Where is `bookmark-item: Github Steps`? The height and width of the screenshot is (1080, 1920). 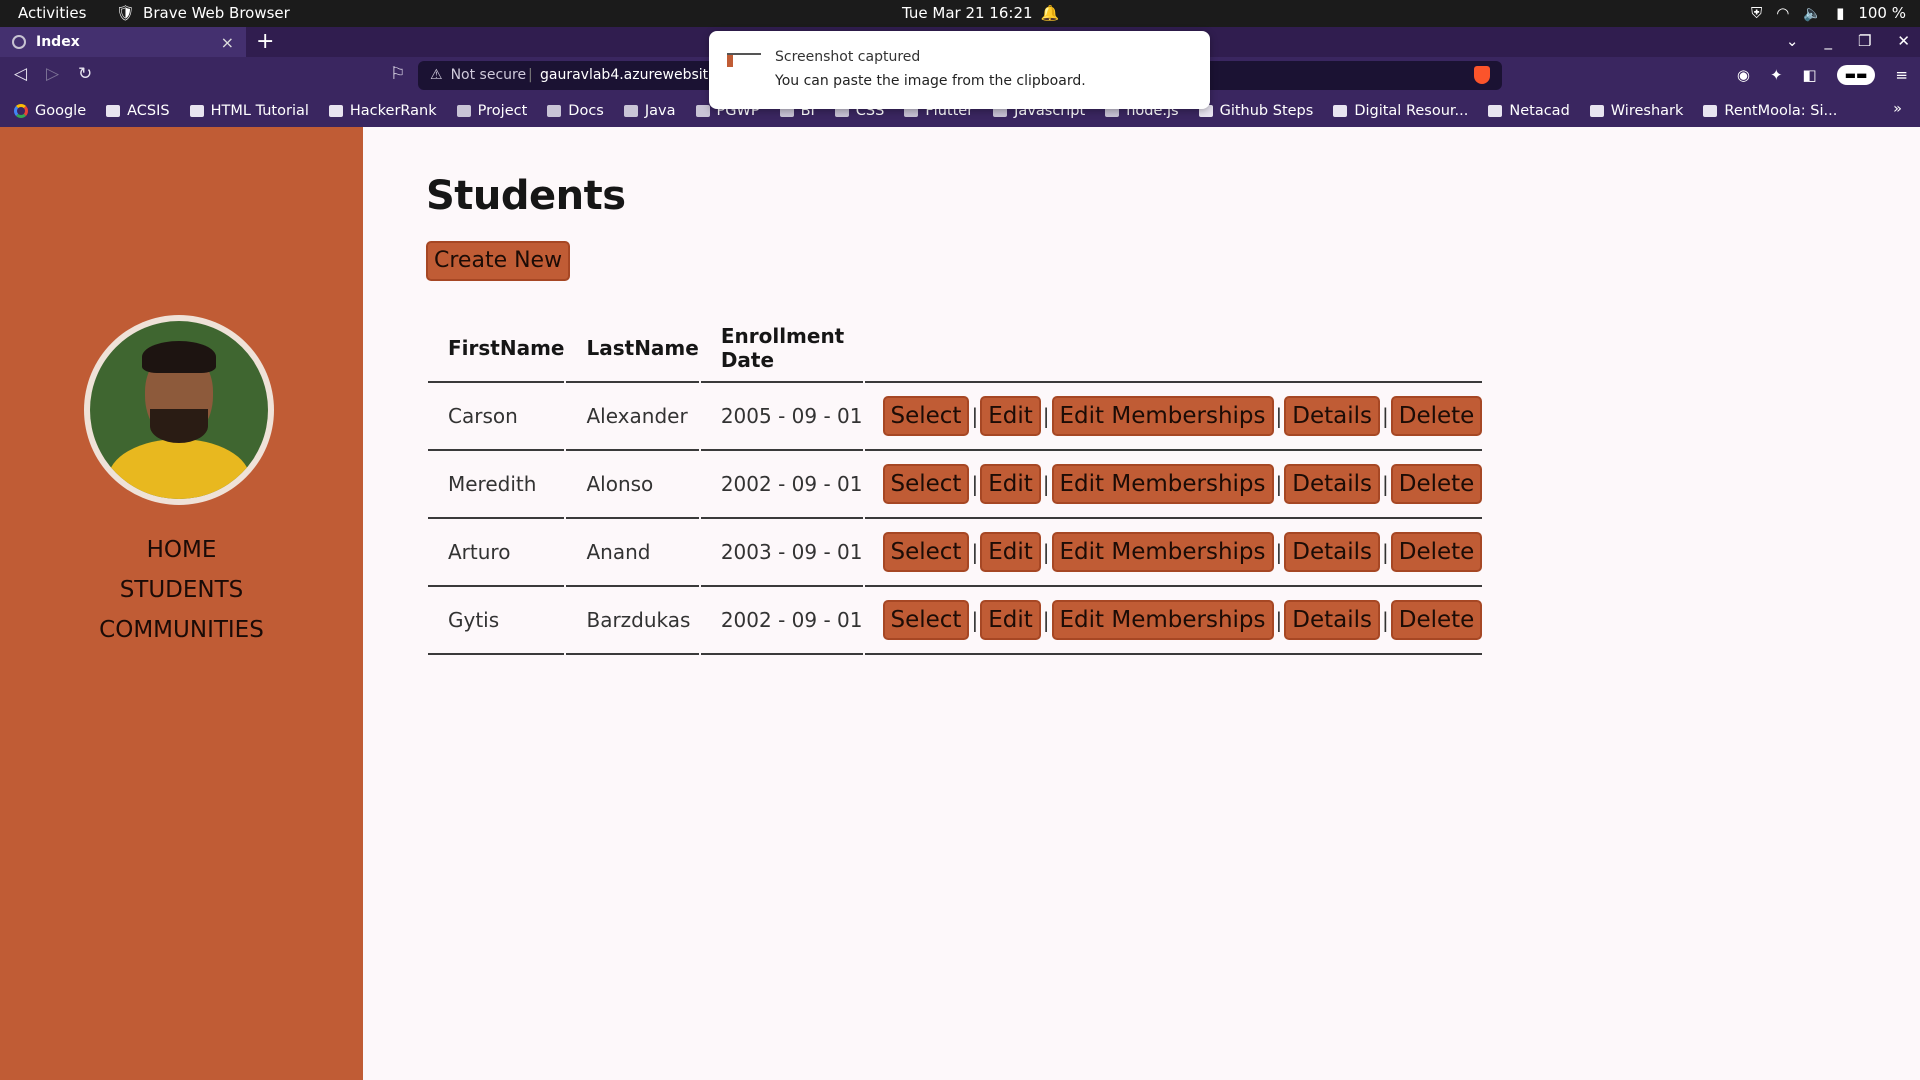
bookmark-item: Github Steps is located at coordinates (1256, 110).